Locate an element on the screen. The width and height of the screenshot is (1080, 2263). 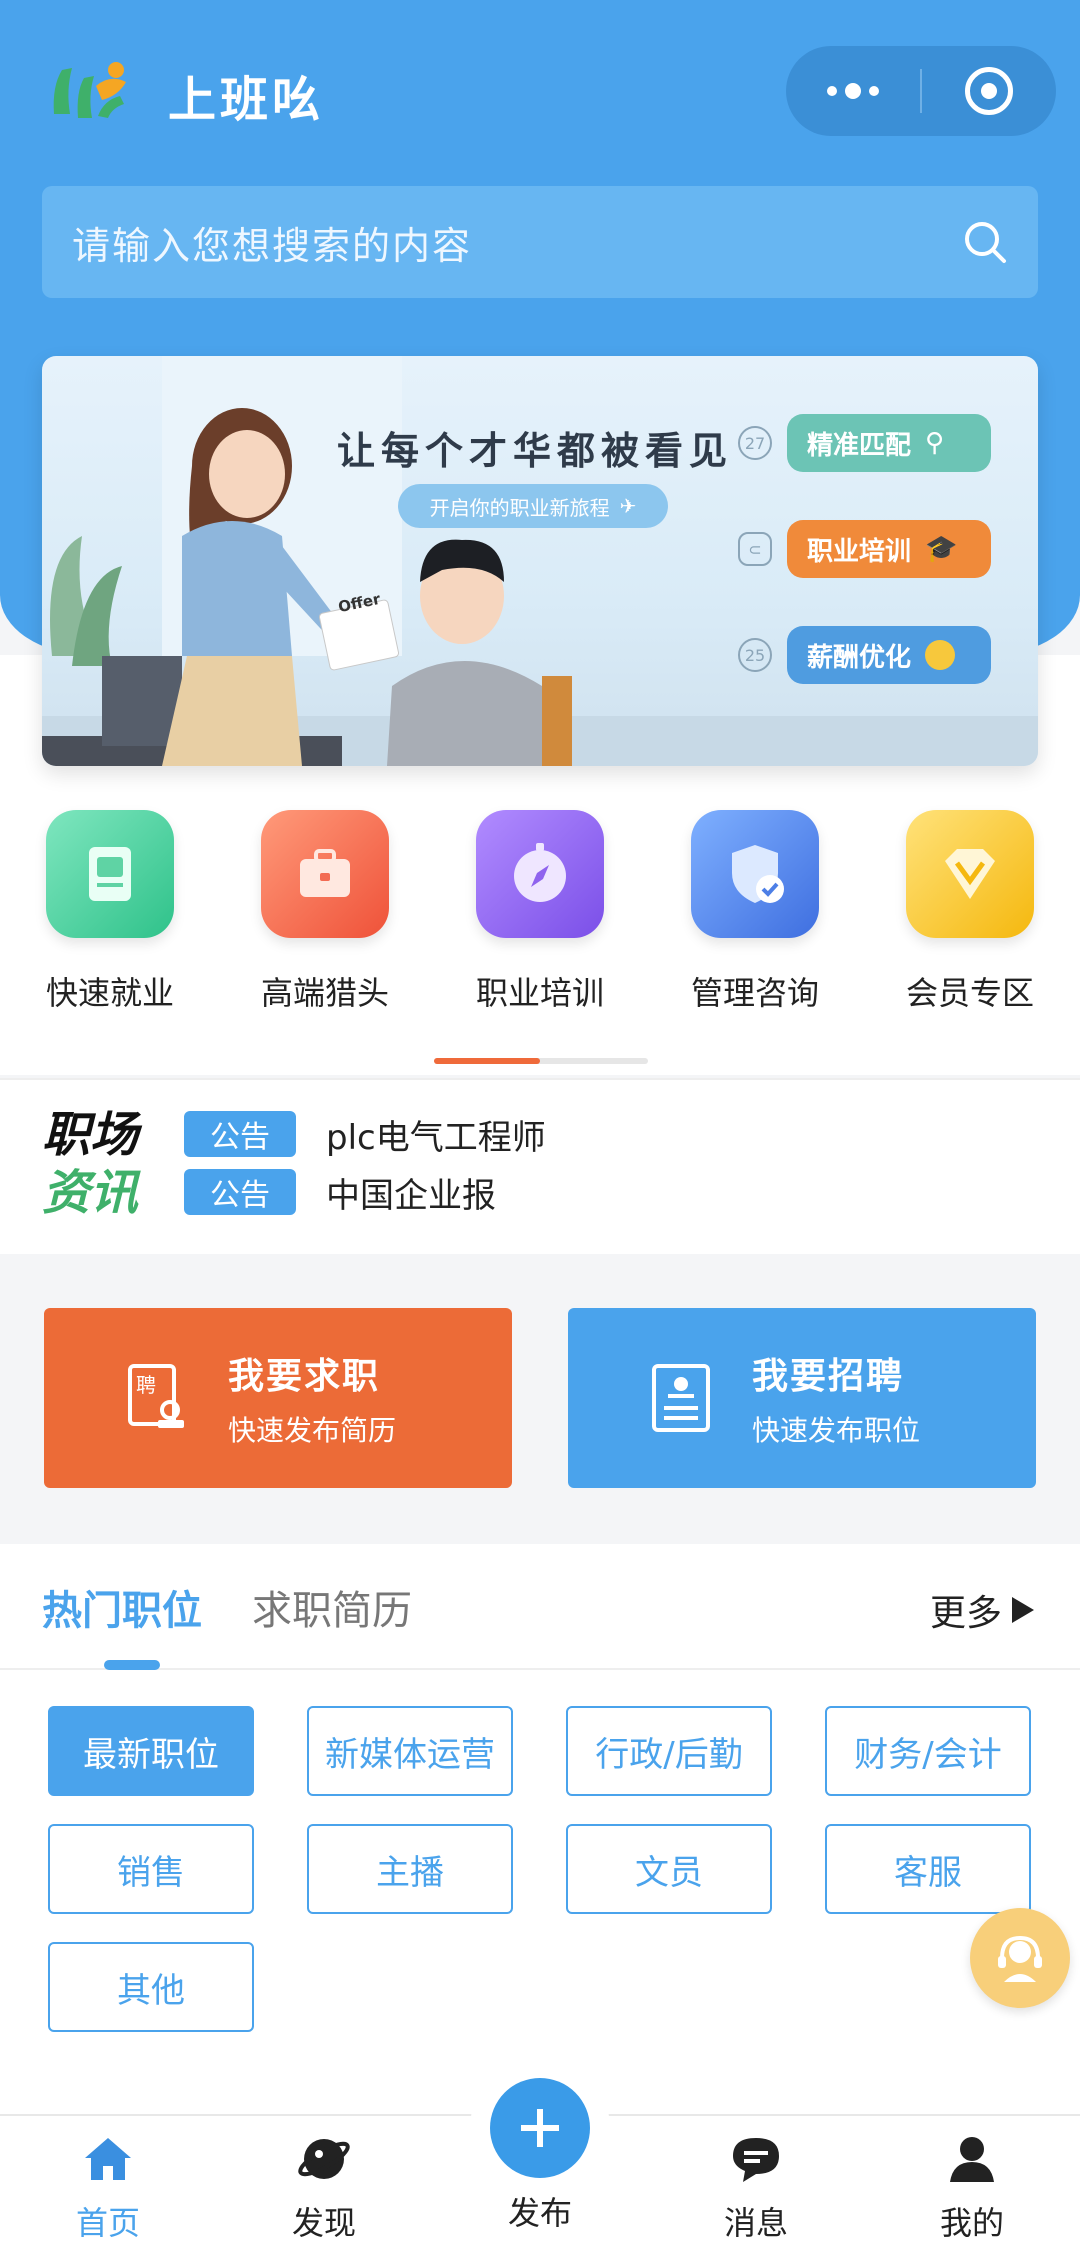
more-label: 更多 is located at coordinates (965, 1613).